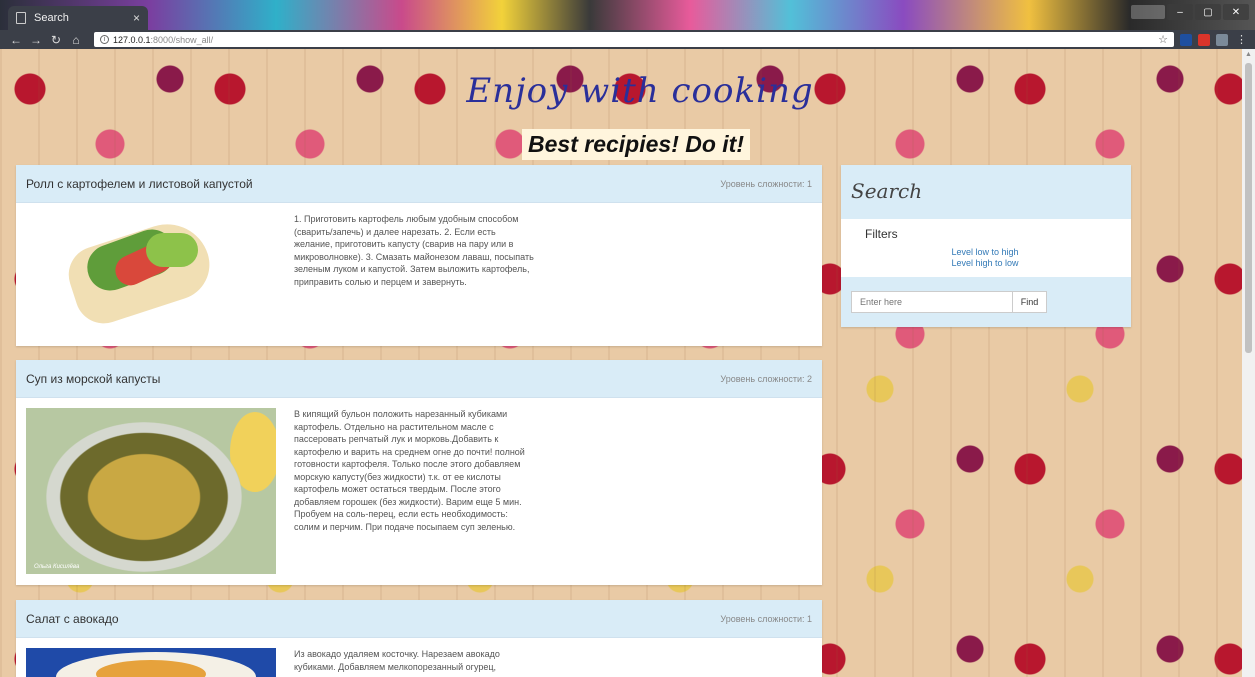 The width and height of the screenshot is (1255, 677). I want to click on browser-tab-bar: Search × – ▢ ✕, so click(627, 15).